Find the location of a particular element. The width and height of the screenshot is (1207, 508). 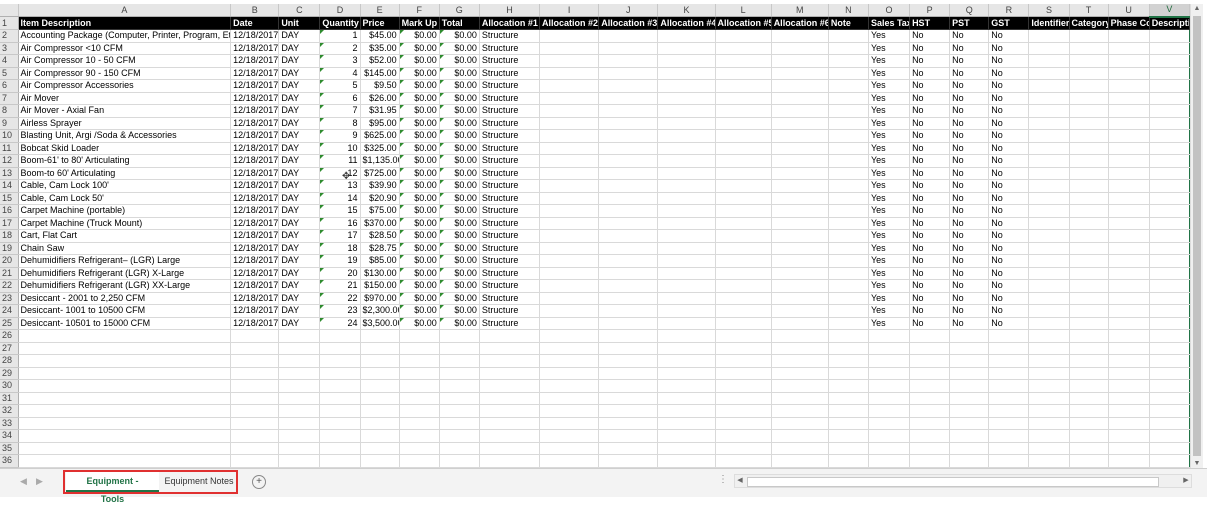

cell: 17 is located at coordinates (340, 236).